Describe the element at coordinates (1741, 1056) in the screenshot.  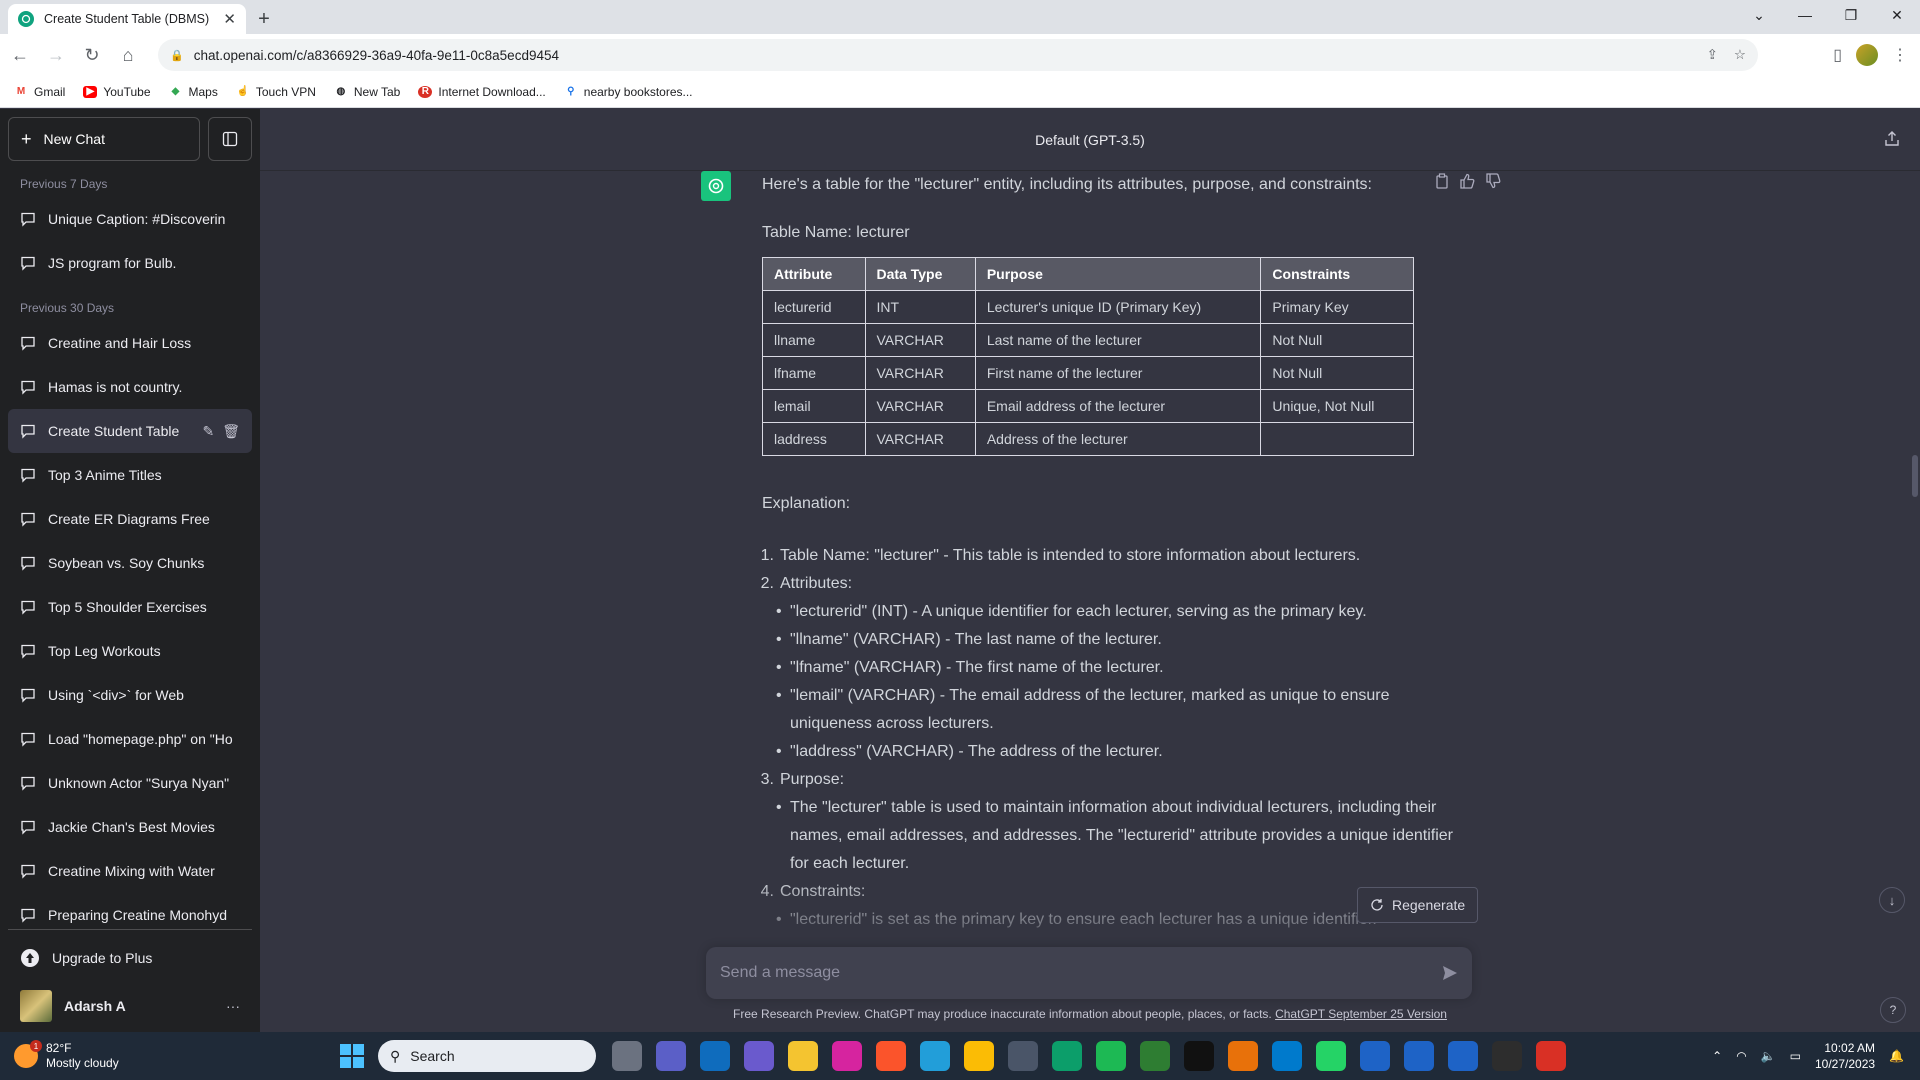
I see `wifi-icon: ◠` at that location.